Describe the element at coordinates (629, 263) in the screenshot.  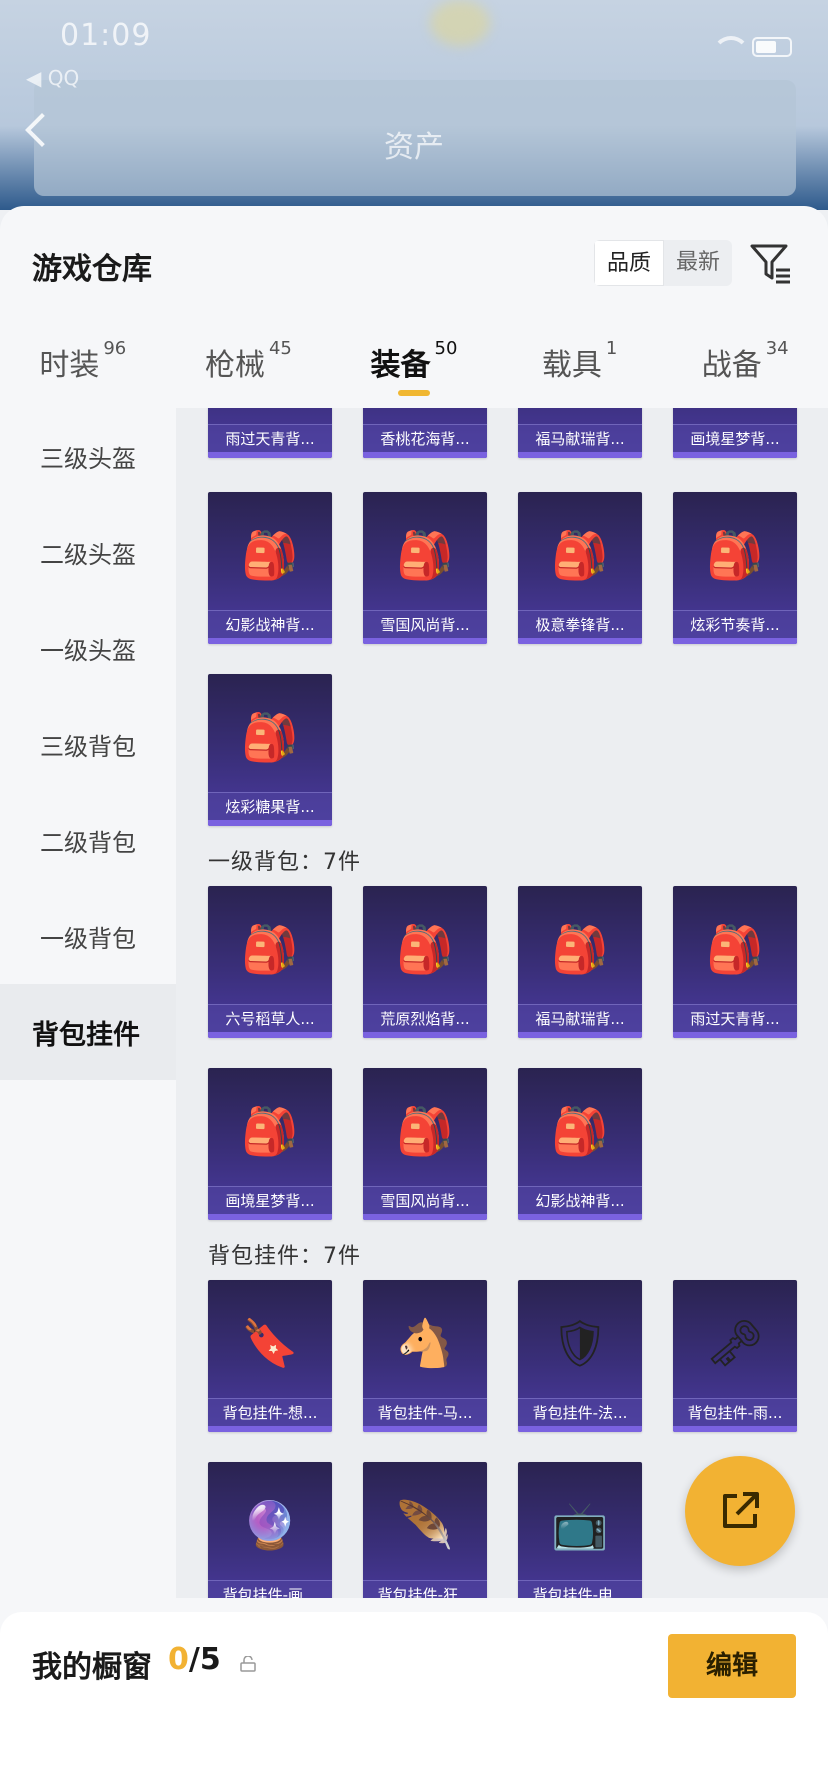
I see `sort-quality-button: 品质` at that location.